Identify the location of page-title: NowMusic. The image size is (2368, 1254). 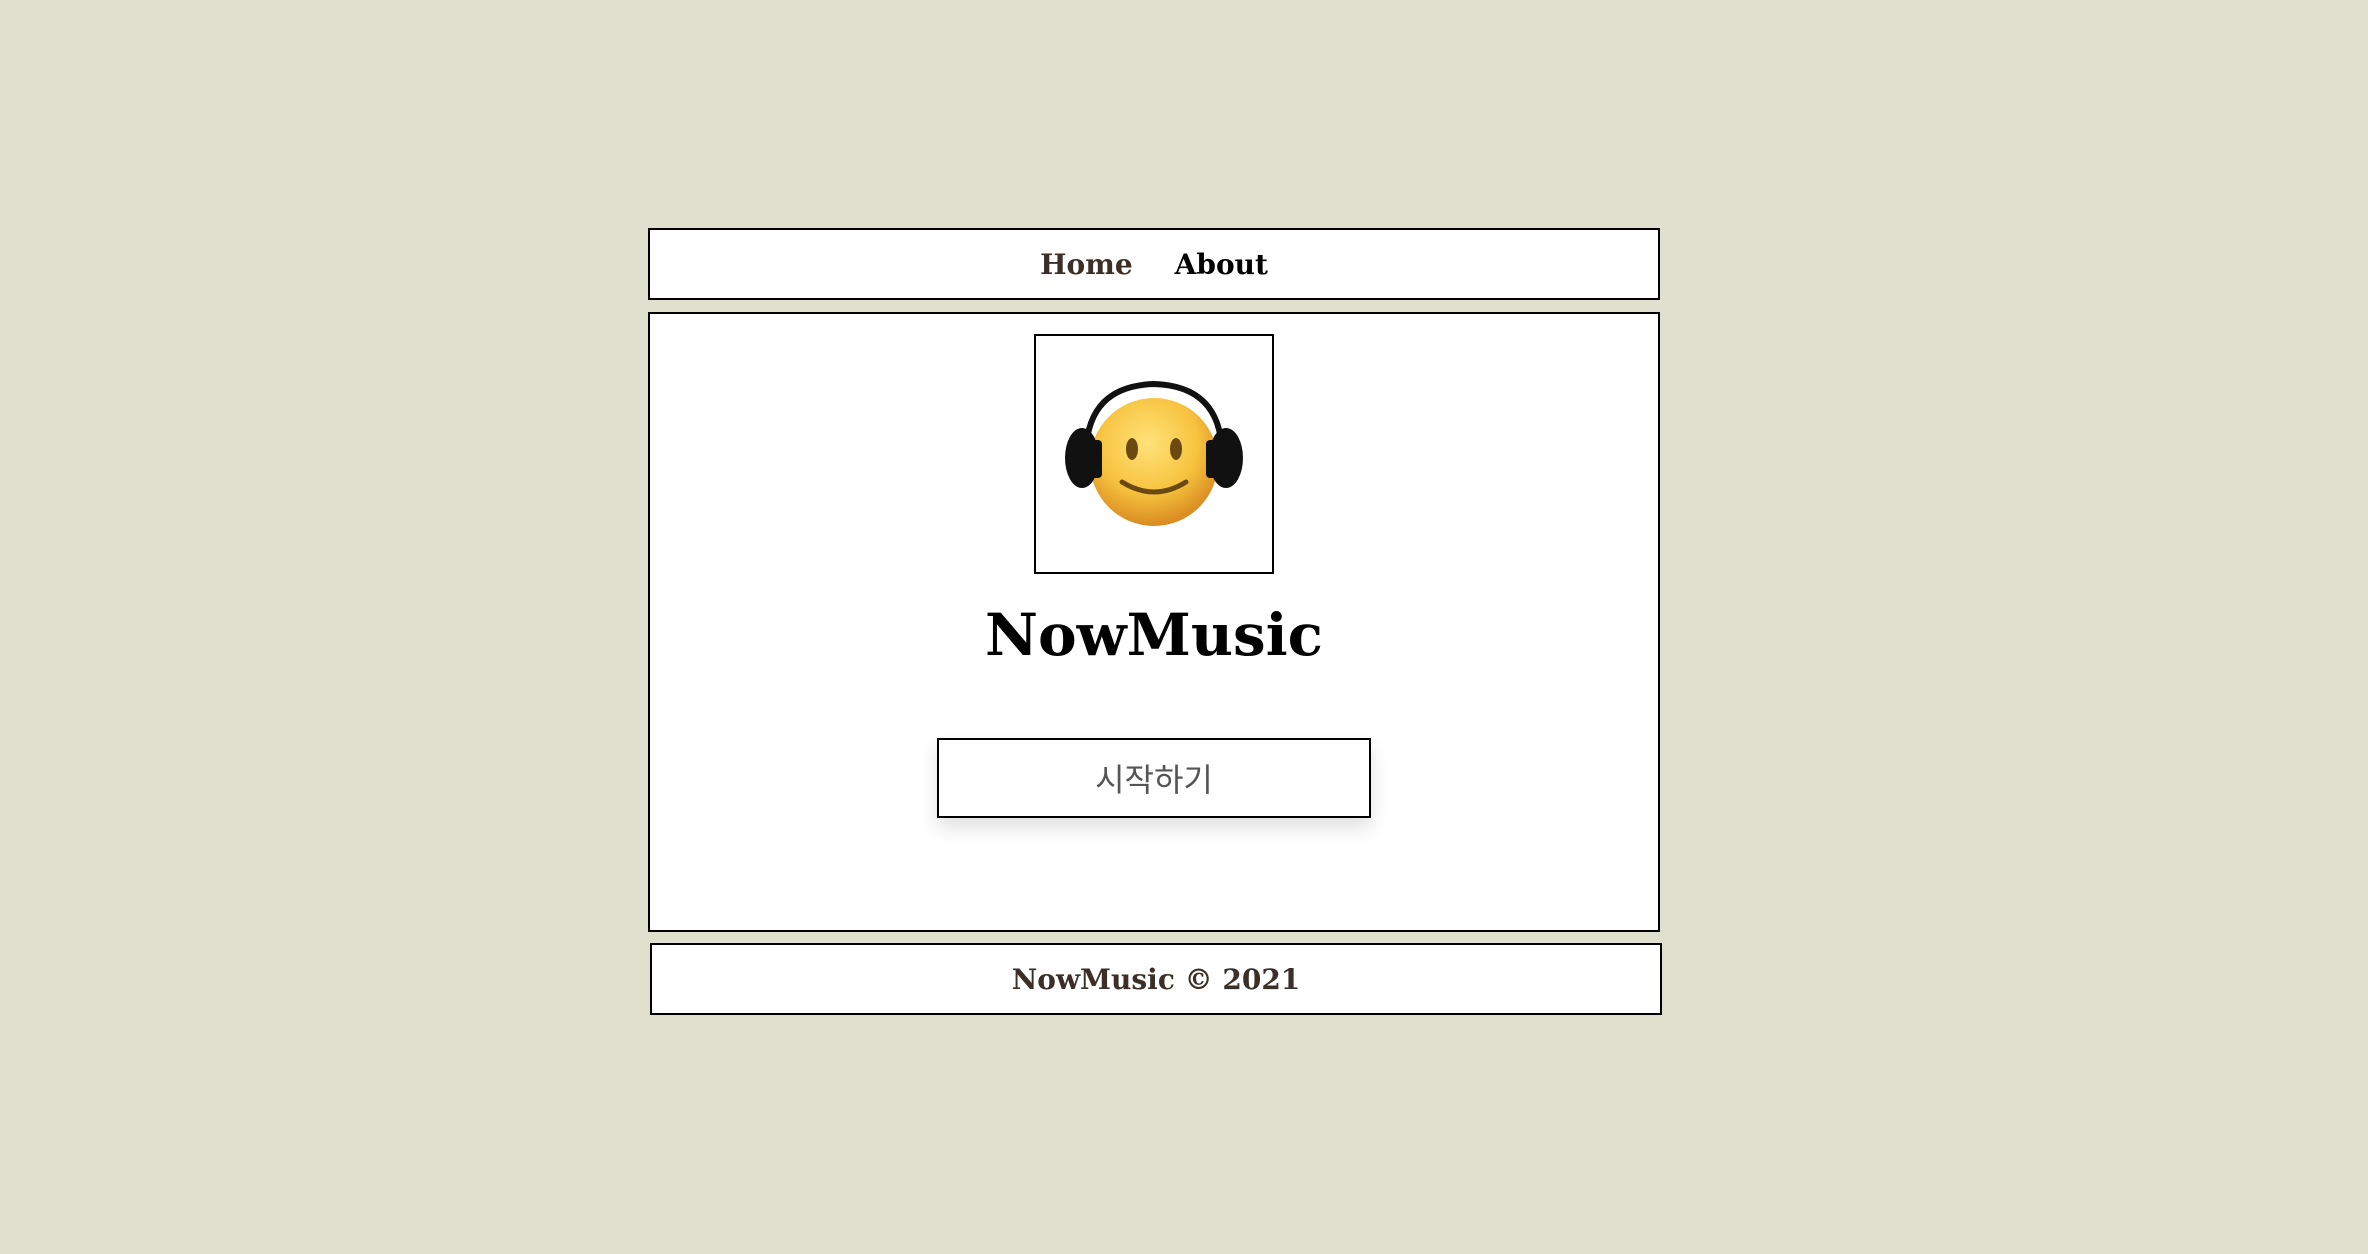
(1153, 635).